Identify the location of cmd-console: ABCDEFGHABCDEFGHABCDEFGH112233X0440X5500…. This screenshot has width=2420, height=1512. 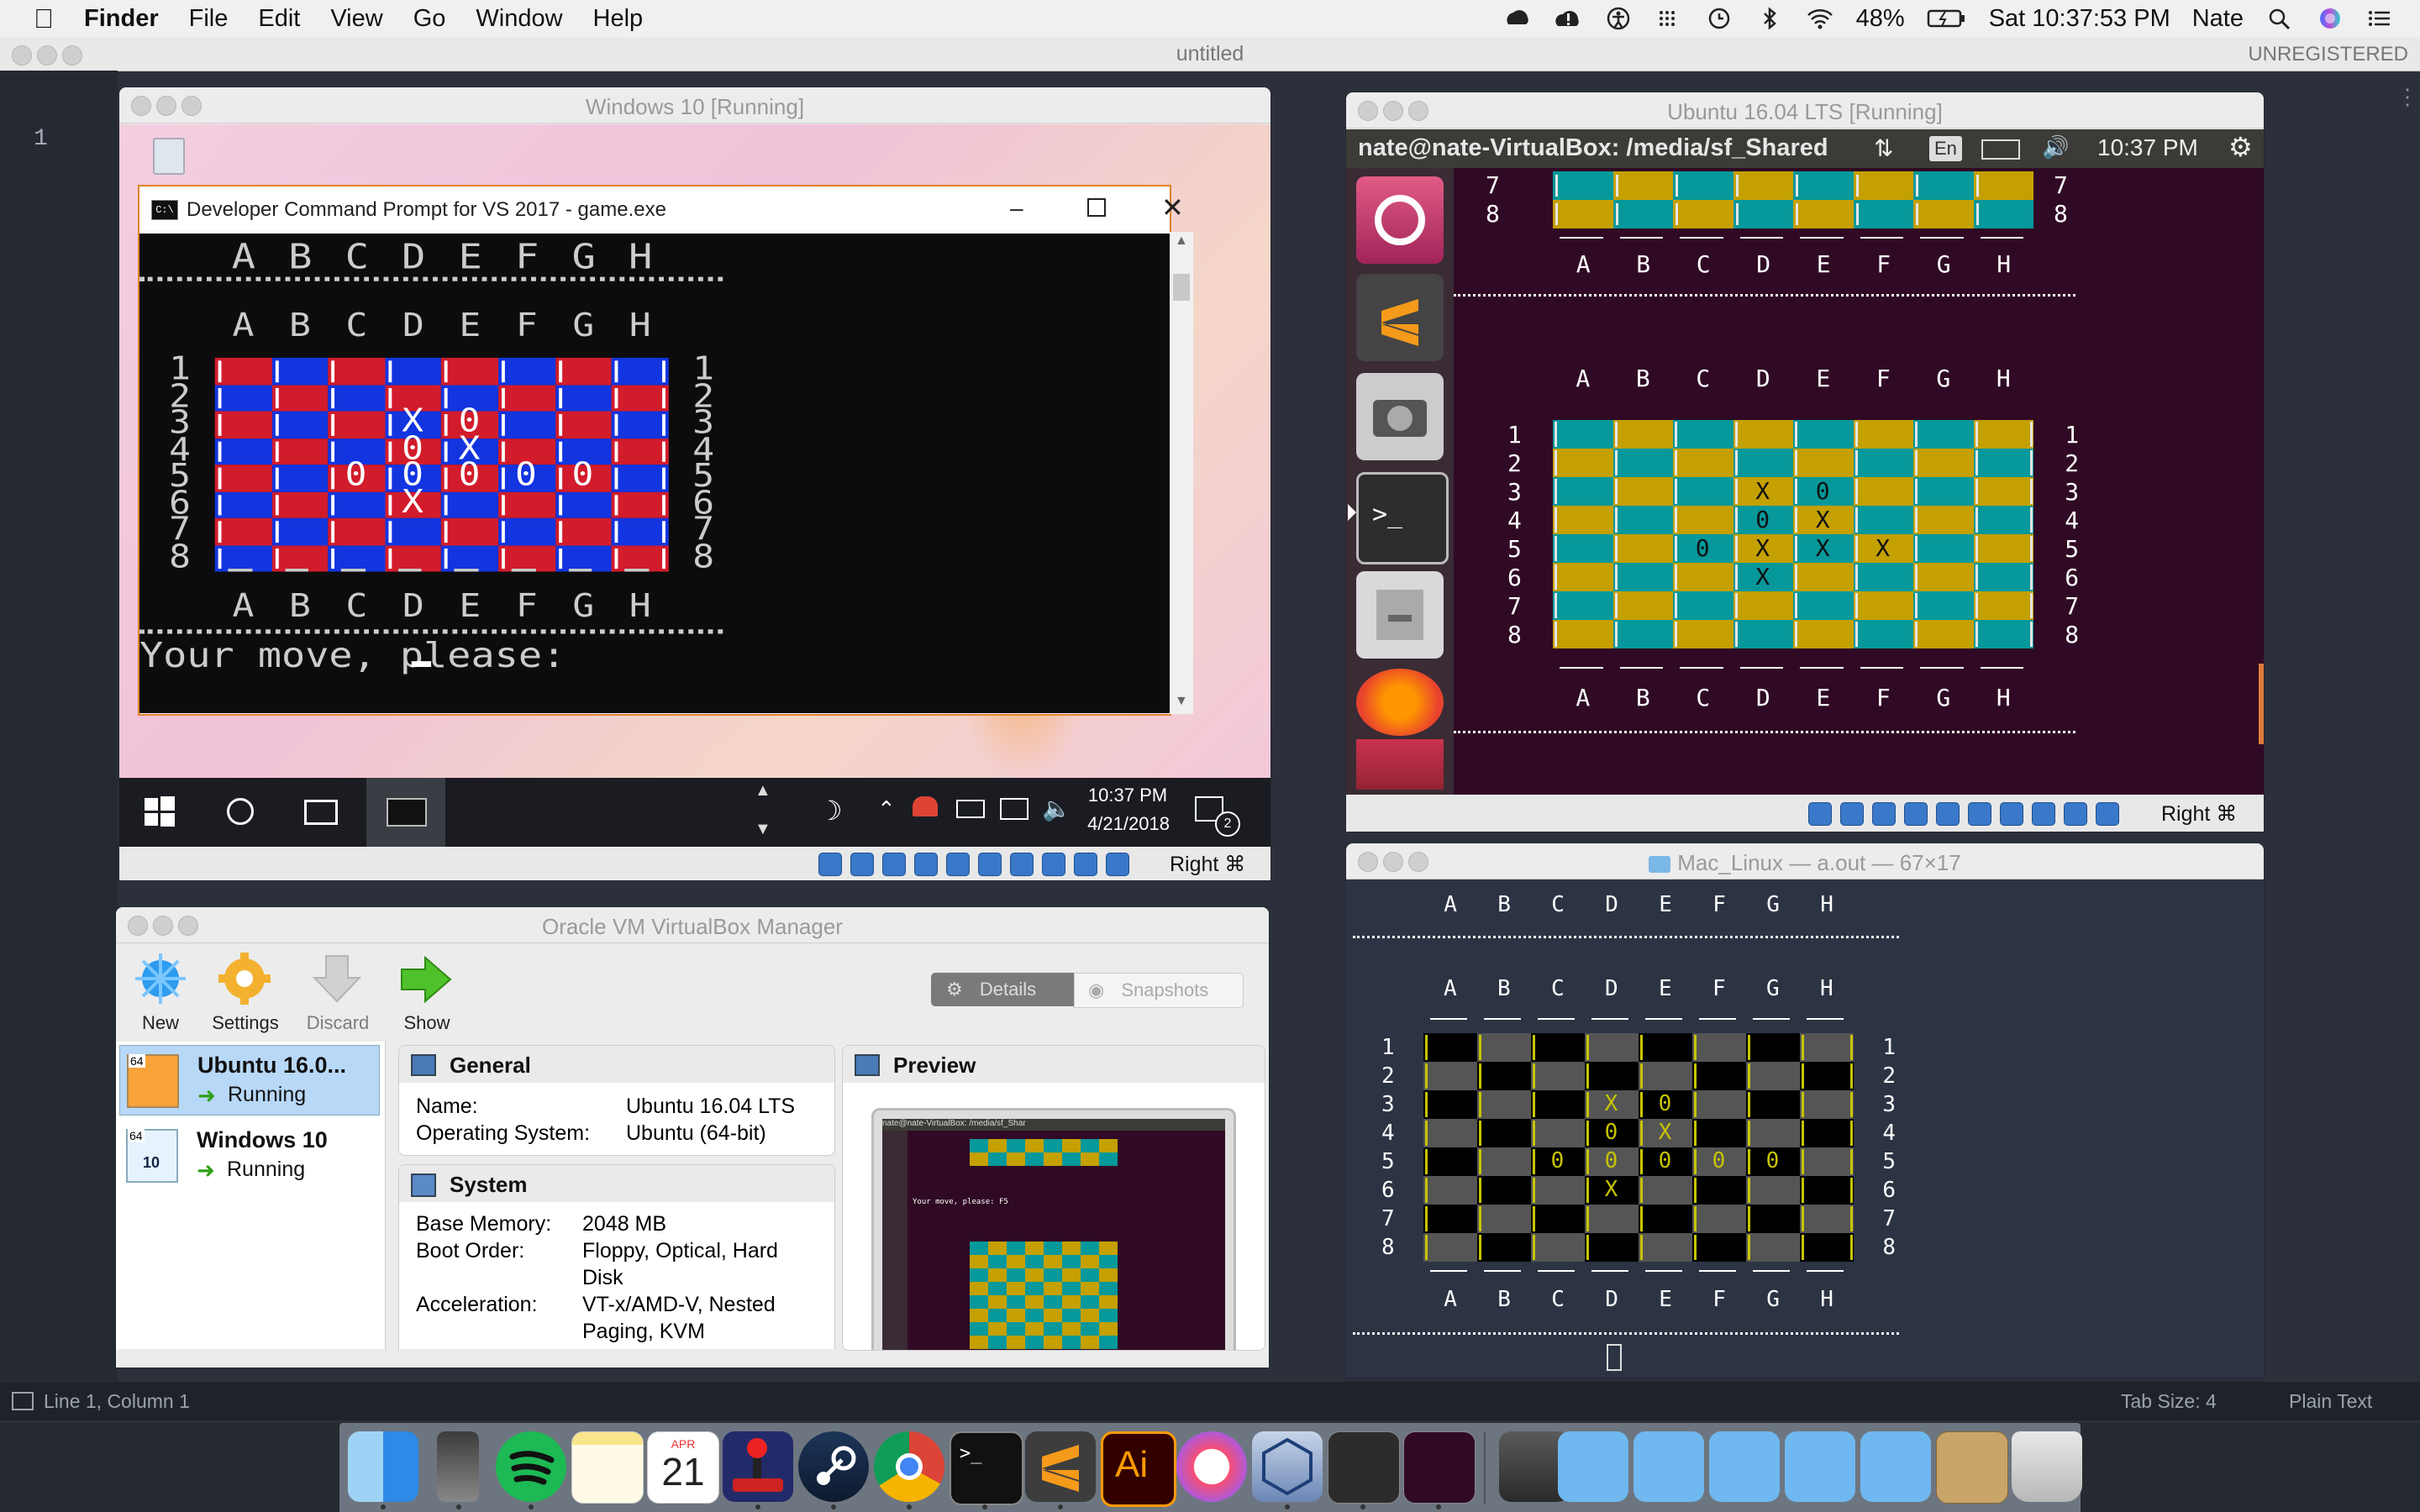
(663, 474).